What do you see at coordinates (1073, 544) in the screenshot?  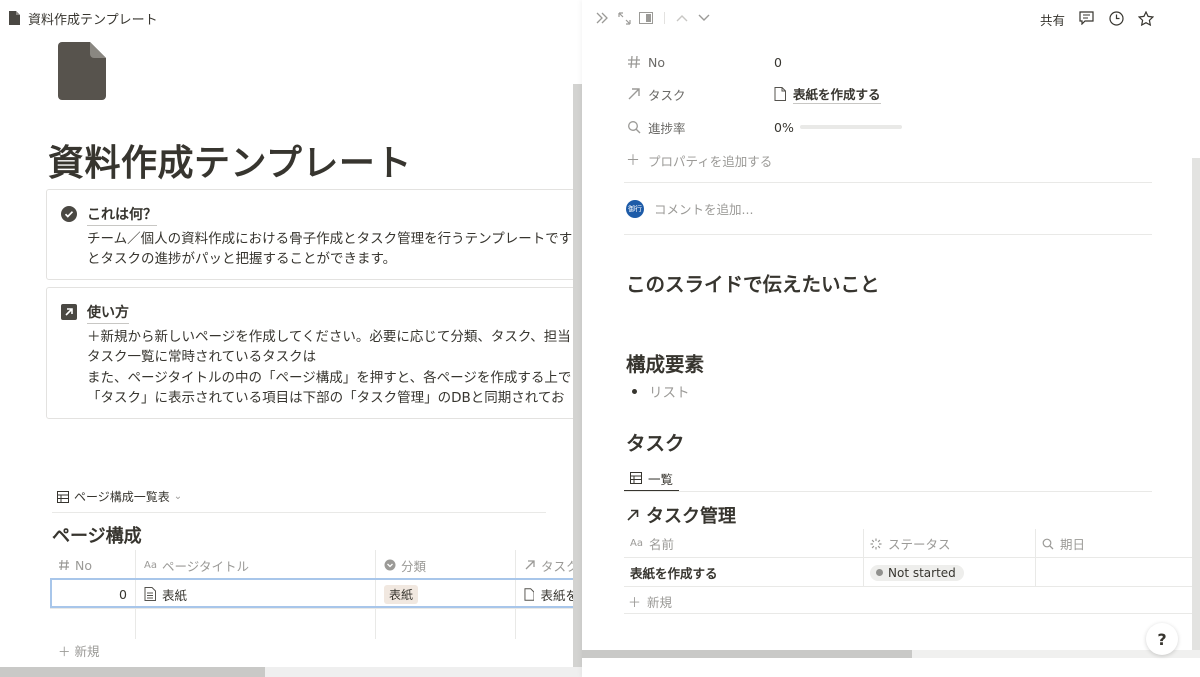 I see `column-label: 期日` at bounding box center [1073, 544].